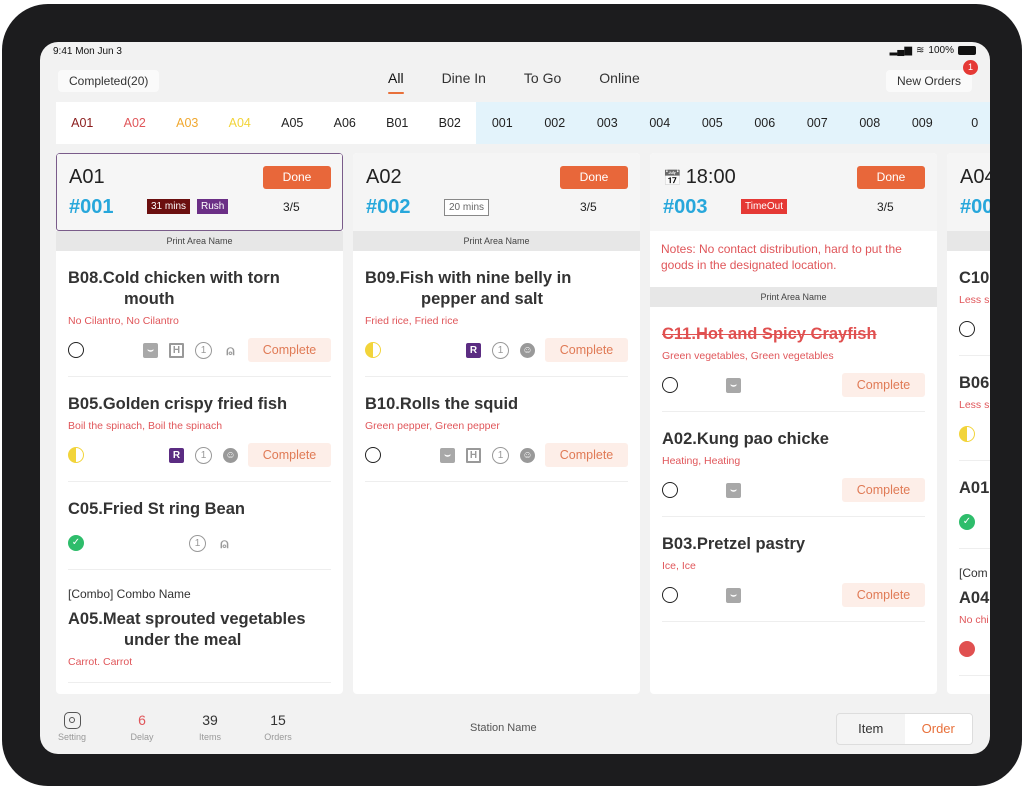 The width and height of the screenshot is (1024, 786). What do you see at coordinates (734, 544) in the screenshot?
I see `item-title: B03.Pretzel pastry` at bounding box center [734, 544].